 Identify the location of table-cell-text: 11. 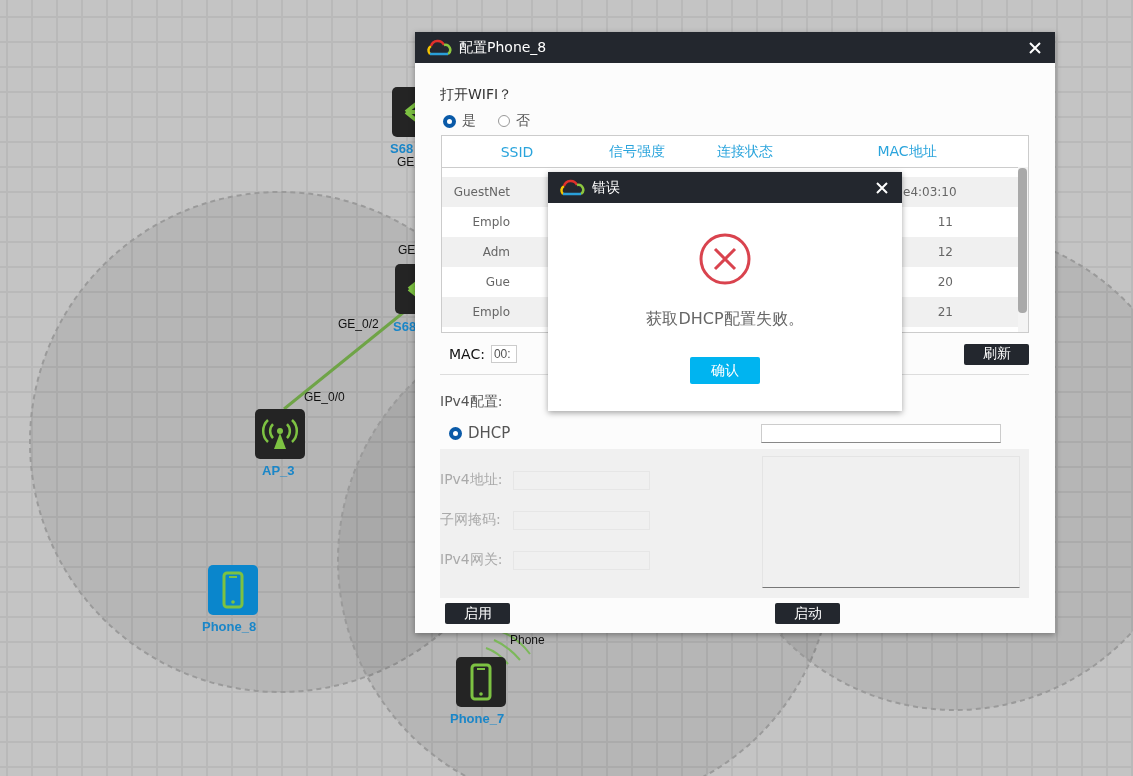
(945, 222).